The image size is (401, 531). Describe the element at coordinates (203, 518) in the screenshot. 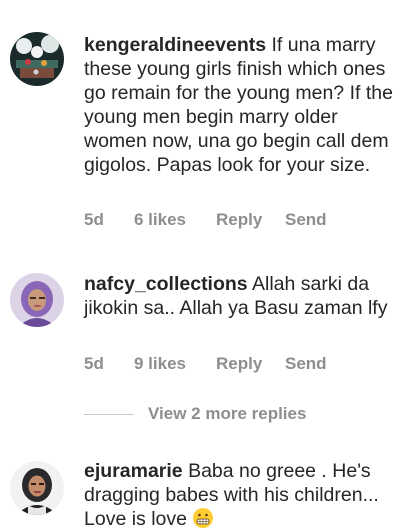

I see `grimacing-face-icon` at that location.